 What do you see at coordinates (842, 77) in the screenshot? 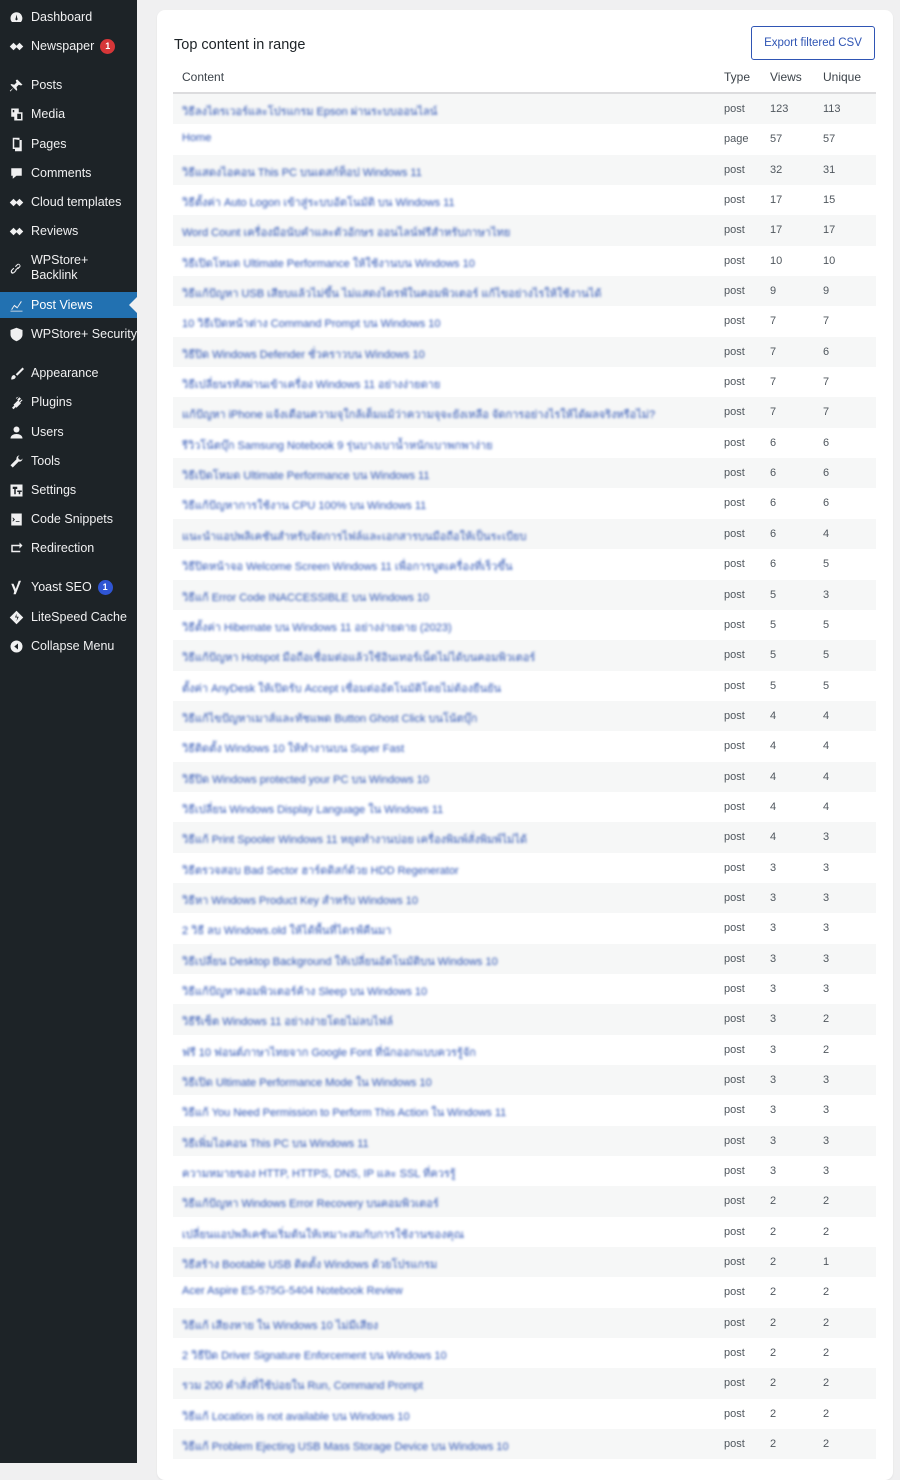
I see `header-unique: Unique` at bounding box center [842, 77].